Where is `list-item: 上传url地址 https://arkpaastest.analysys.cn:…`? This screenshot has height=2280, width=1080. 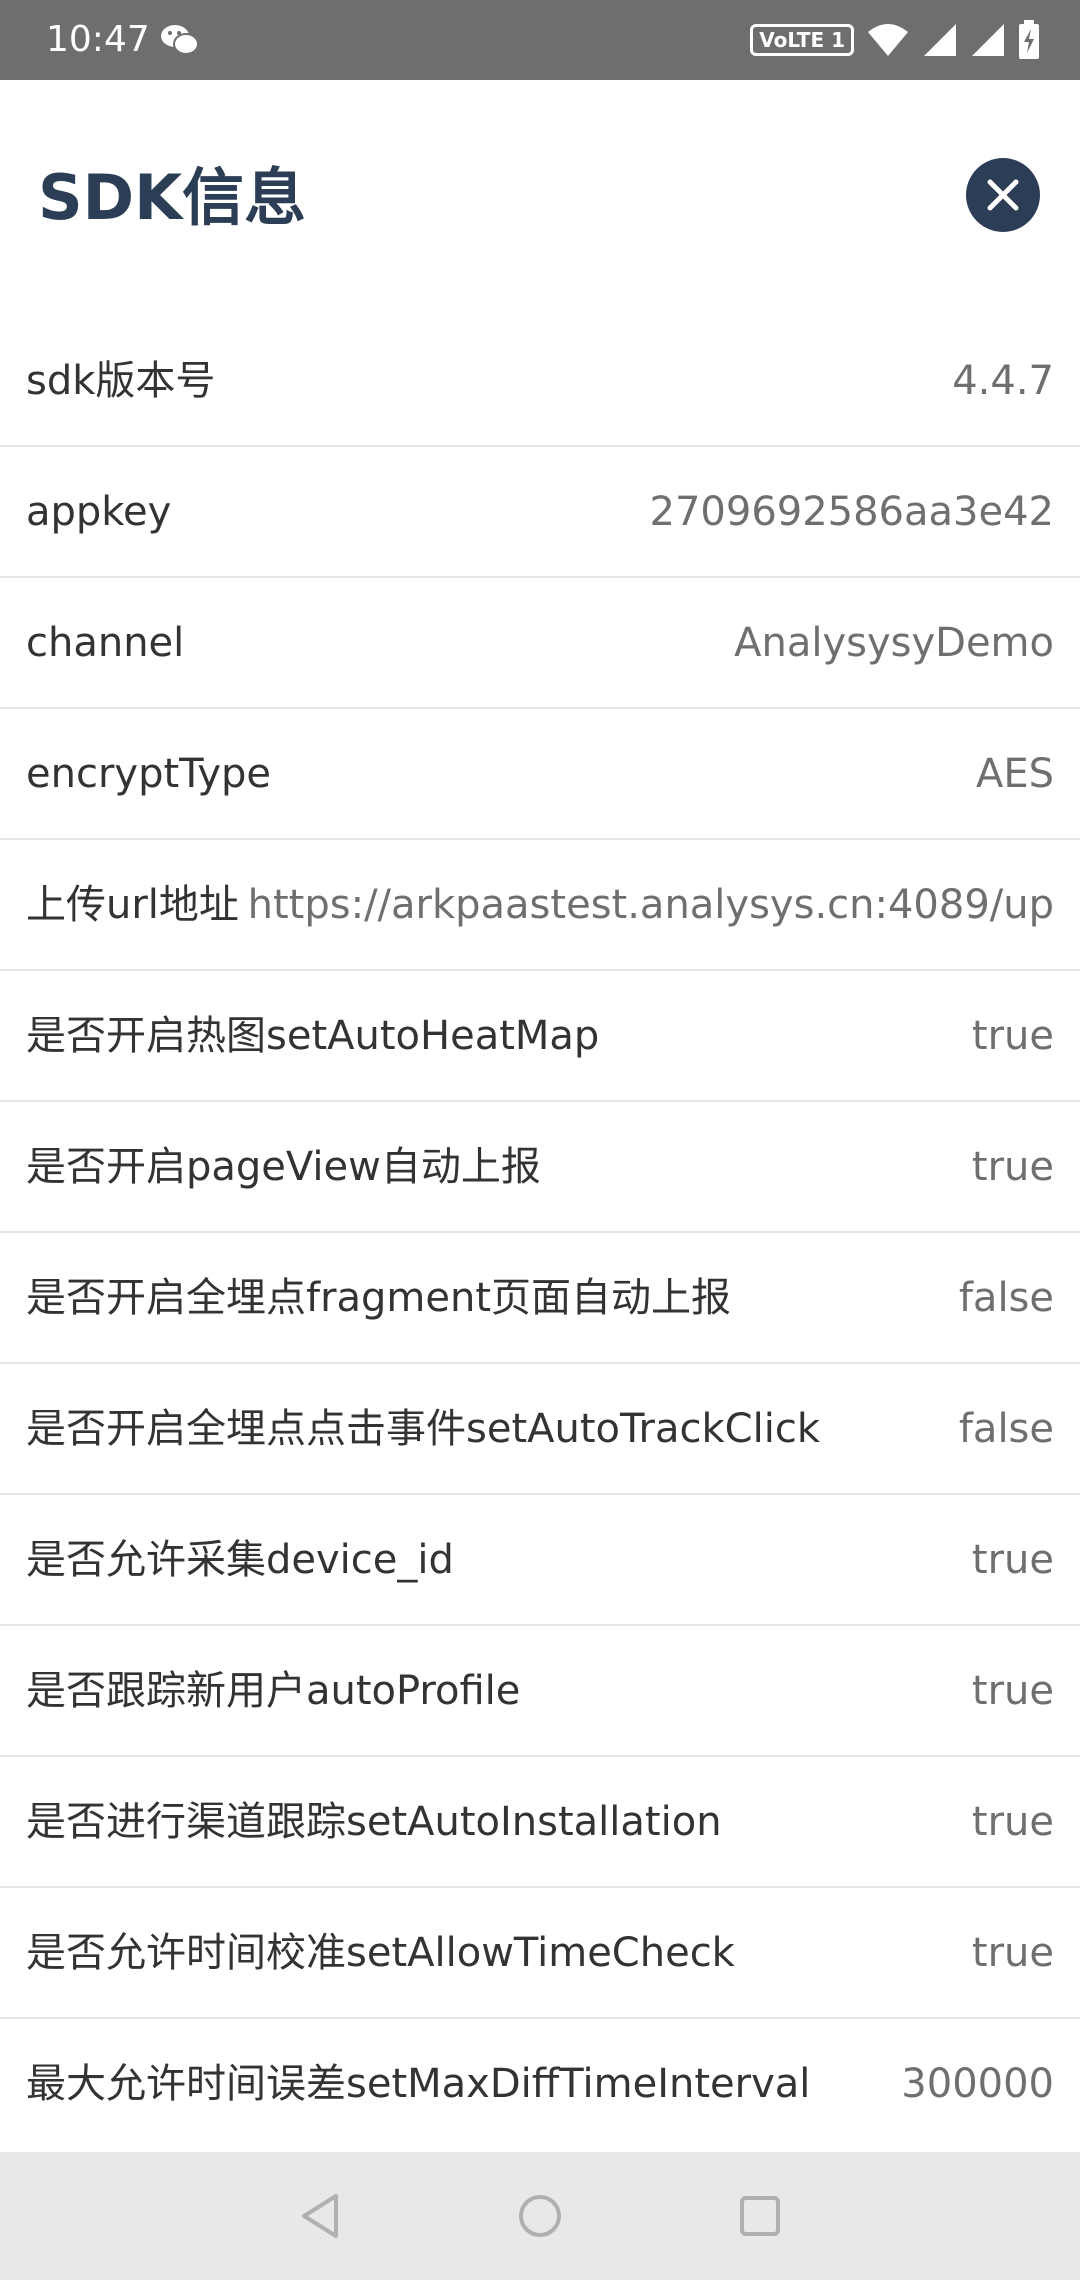 list-item: 上传url地址 https://arkpaastest.analysys.cn:… is located at coordinates (540, 905).